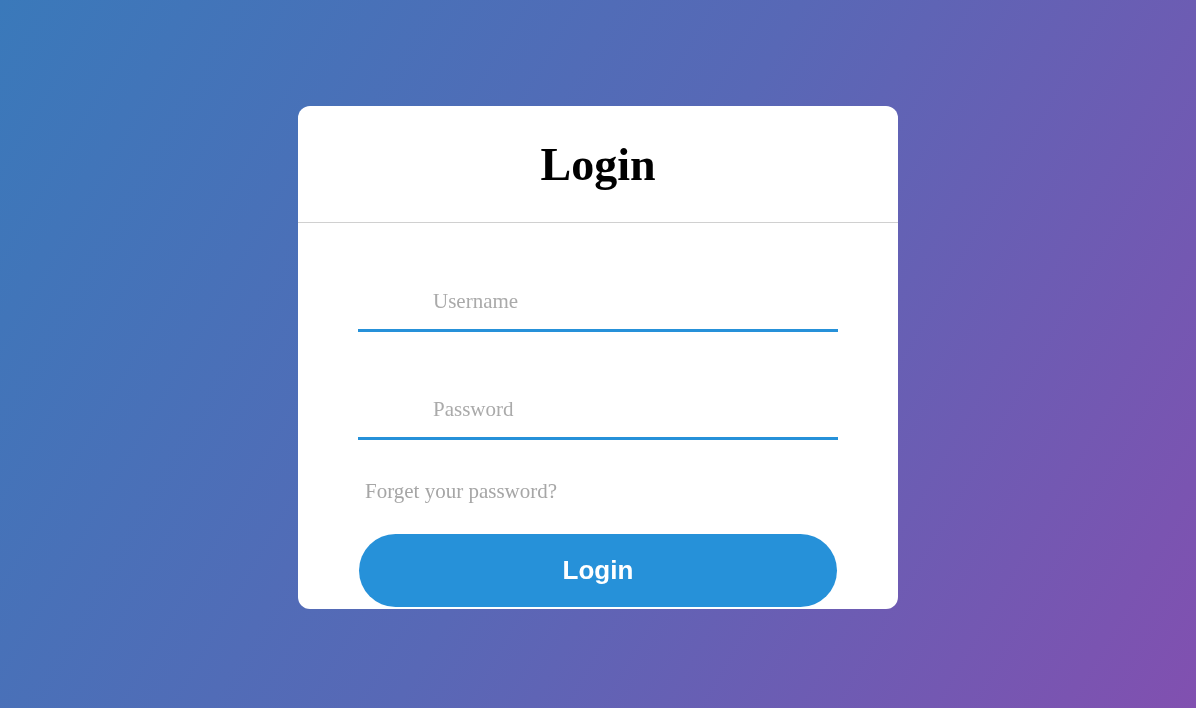 The height and width of the screenshot is (708, 1196). I want to click on login-button: Login, so click(598, 570).